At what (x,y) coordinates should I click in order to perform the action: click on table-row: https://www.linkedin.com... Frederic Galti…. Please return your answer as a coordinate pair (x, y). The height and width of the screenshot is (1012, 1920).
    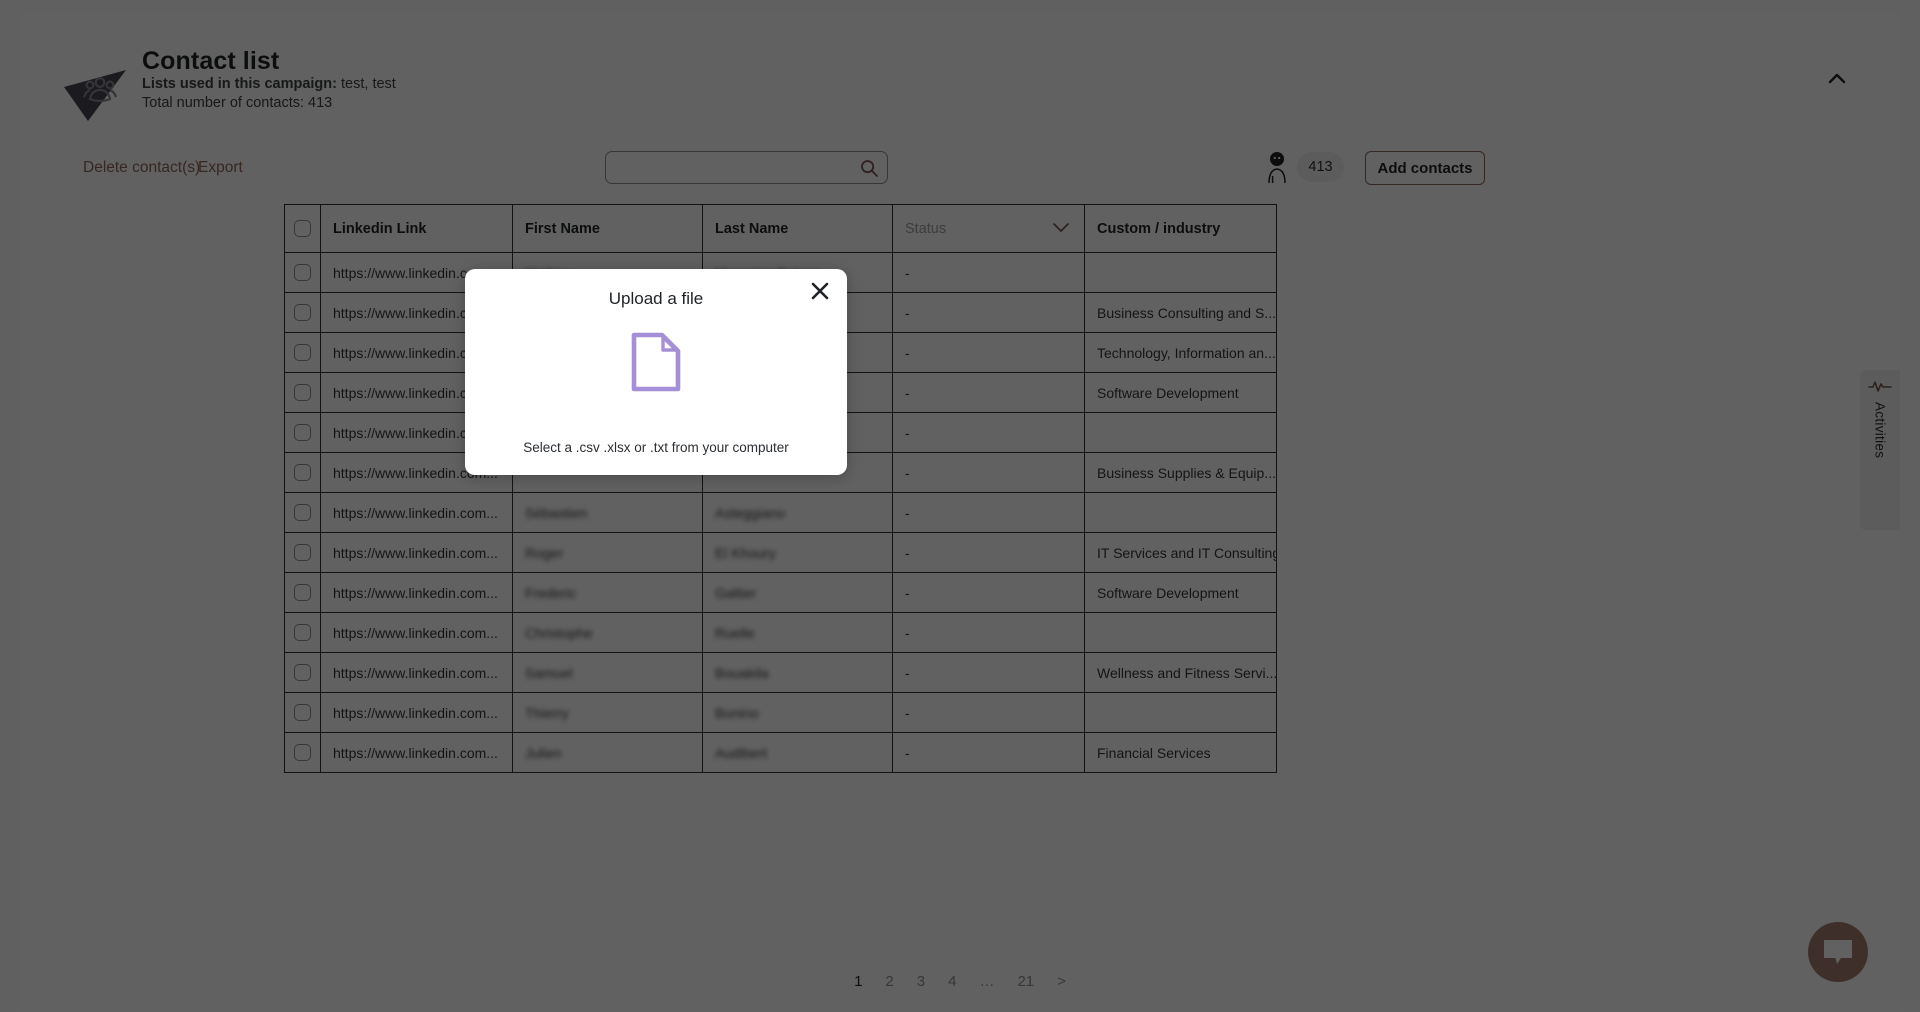
    Looking at the image, I should click on (780, 592).